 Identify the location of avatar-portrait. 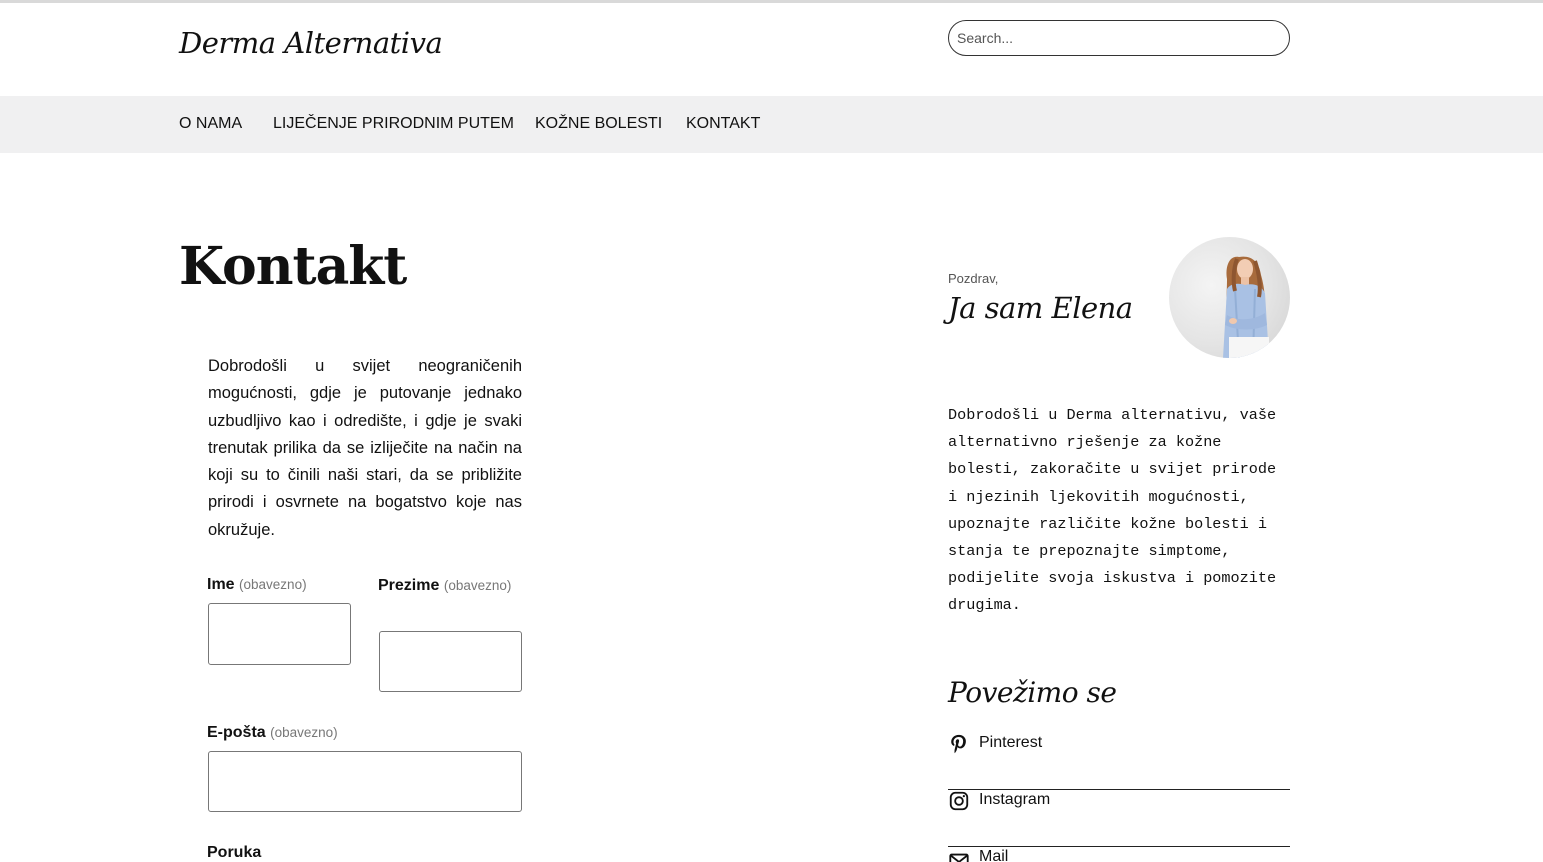
(1246, 307).